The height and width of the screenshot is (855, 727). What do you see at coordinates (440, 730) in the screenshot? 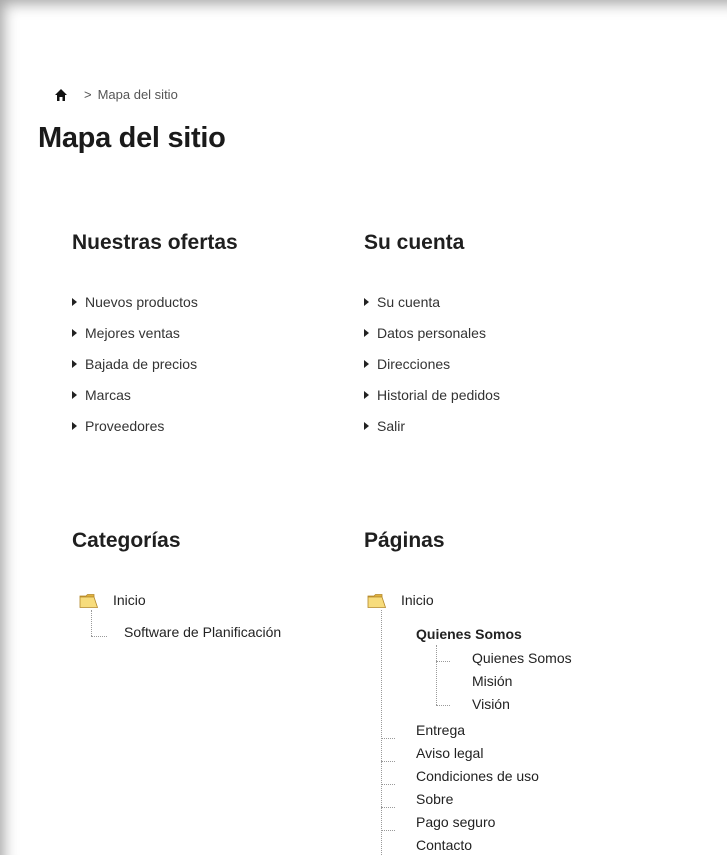
I see `pages-link-entrega: Entrega` at bounding box center [440, 730].